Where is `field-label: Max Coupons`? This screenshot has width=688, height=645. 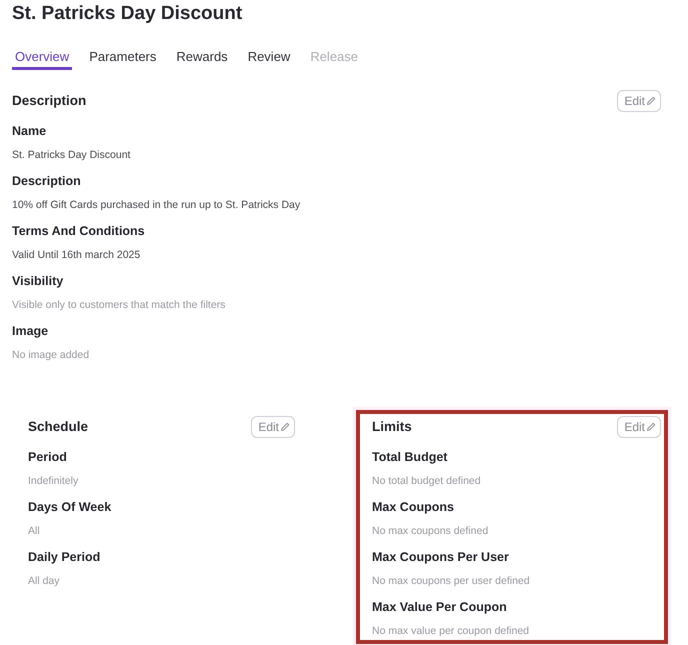
field-label: Max Coupons is located at coordinates (413, 507).